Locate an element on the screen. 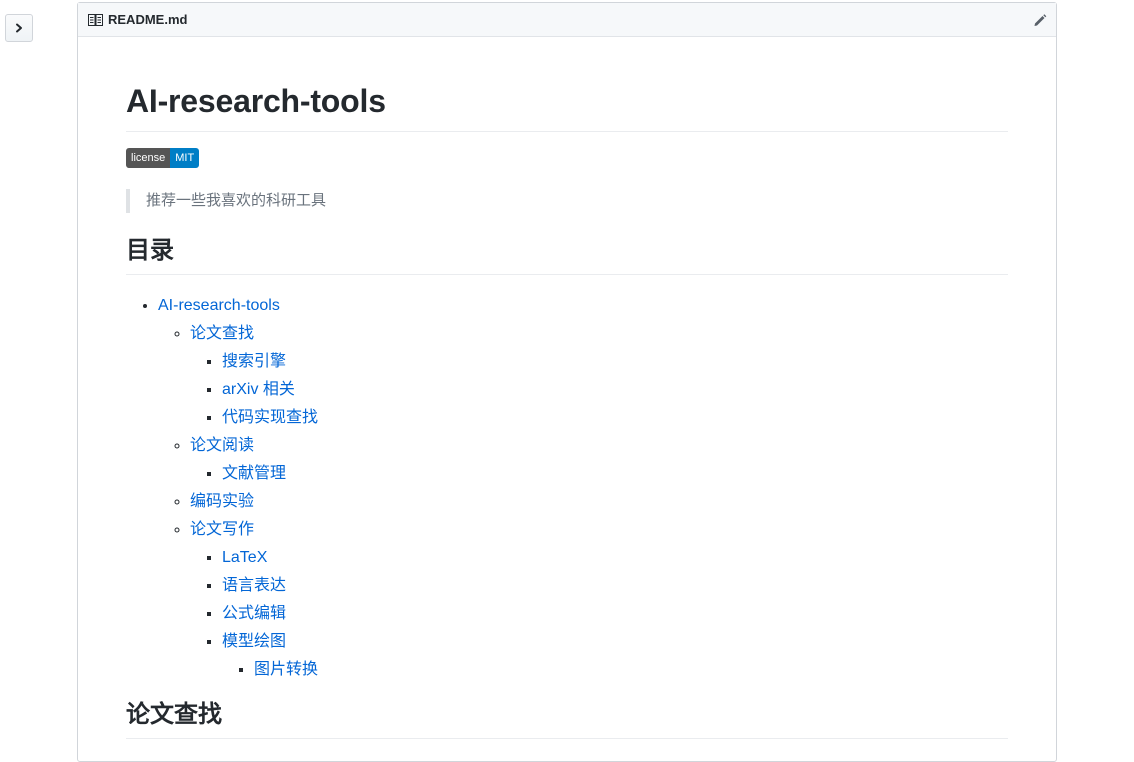  license-badge: license MIT is located at coordinates (163, 158).